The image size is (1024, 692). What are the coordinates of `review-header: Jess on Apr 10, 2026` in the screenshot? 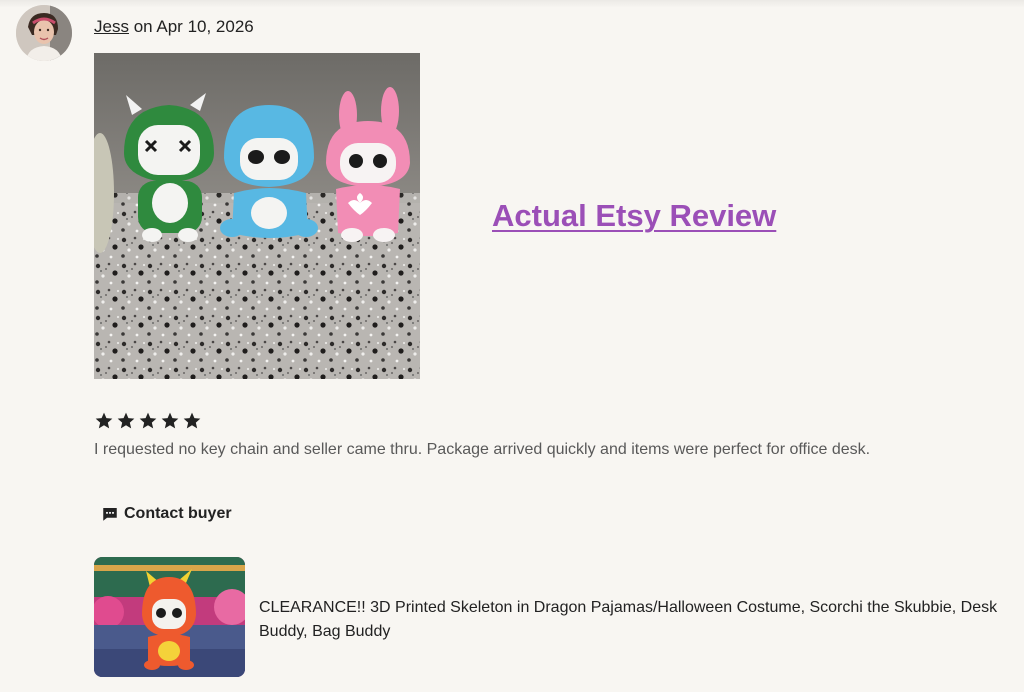 It's located at (174, 27).